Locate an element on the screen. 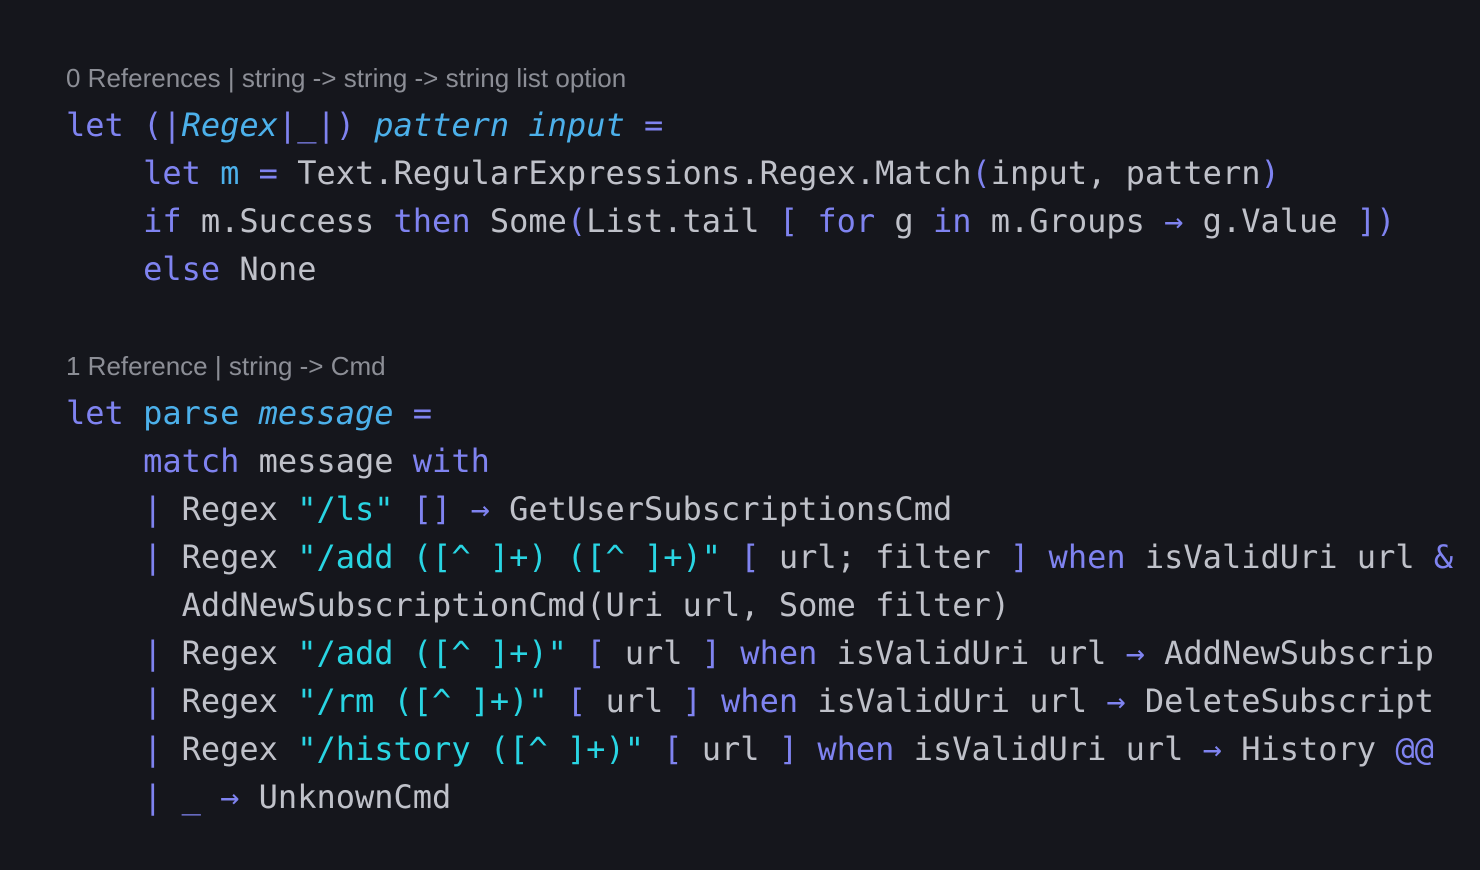 The width and height of the screenshot is (1480, 870). active-pattern-name: Regex is located at coordinates (229, 125).